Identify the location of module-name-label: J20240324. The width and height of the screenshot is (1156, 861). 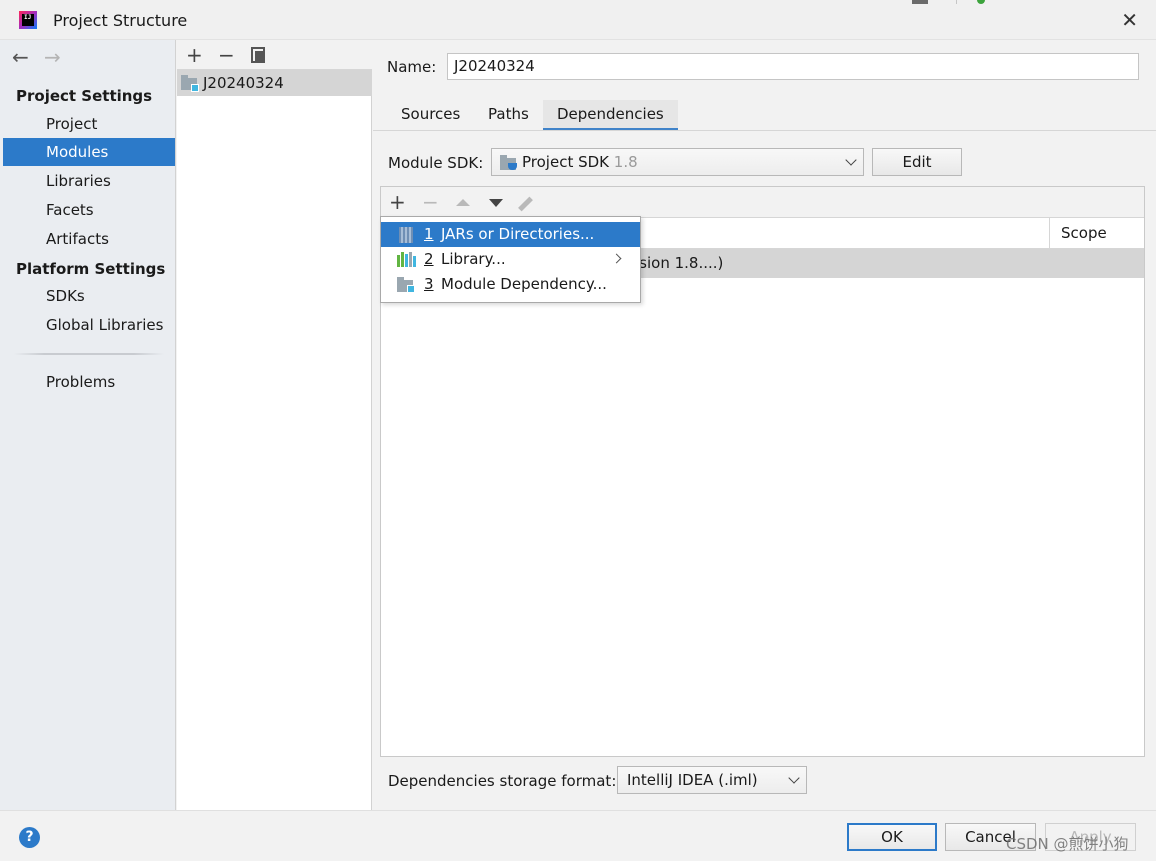
(243, 83).